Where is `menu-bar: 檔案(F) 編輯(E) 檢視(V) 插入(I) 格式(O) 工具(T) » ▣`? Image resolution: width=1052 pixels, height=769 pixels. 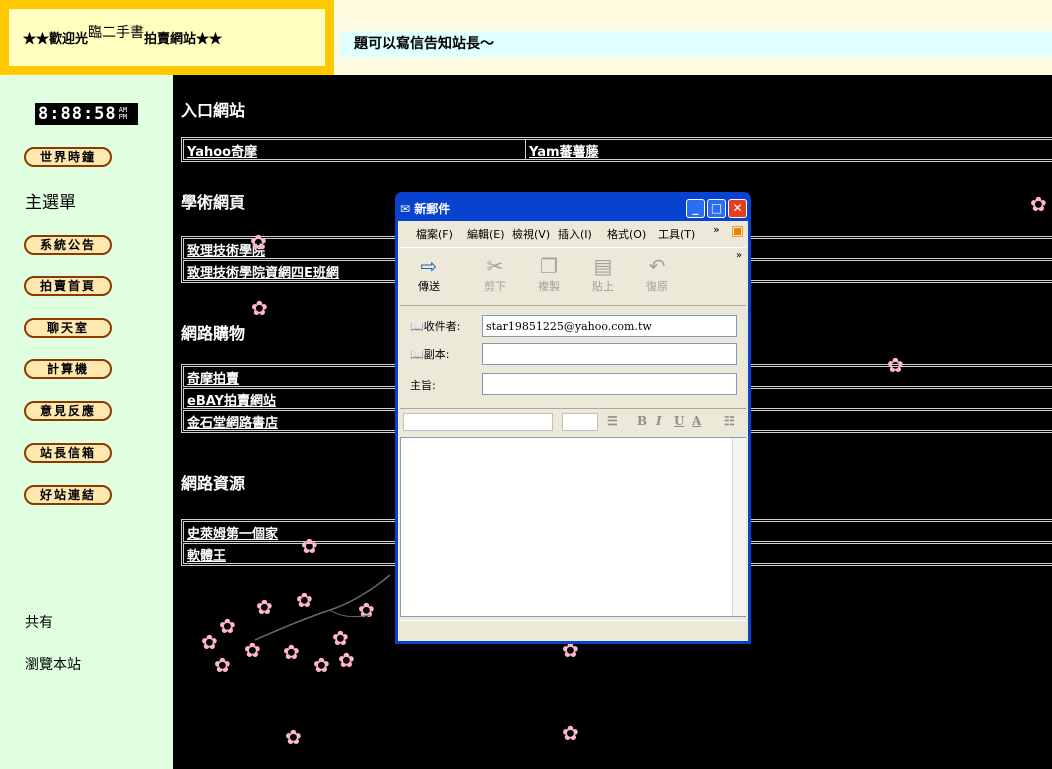 menu-bar: 檔案(F) 編輯(E) 檢視(V) 插入(I) 格式(O) 工具(T) » ▣ is located at coordinates (573, 233).